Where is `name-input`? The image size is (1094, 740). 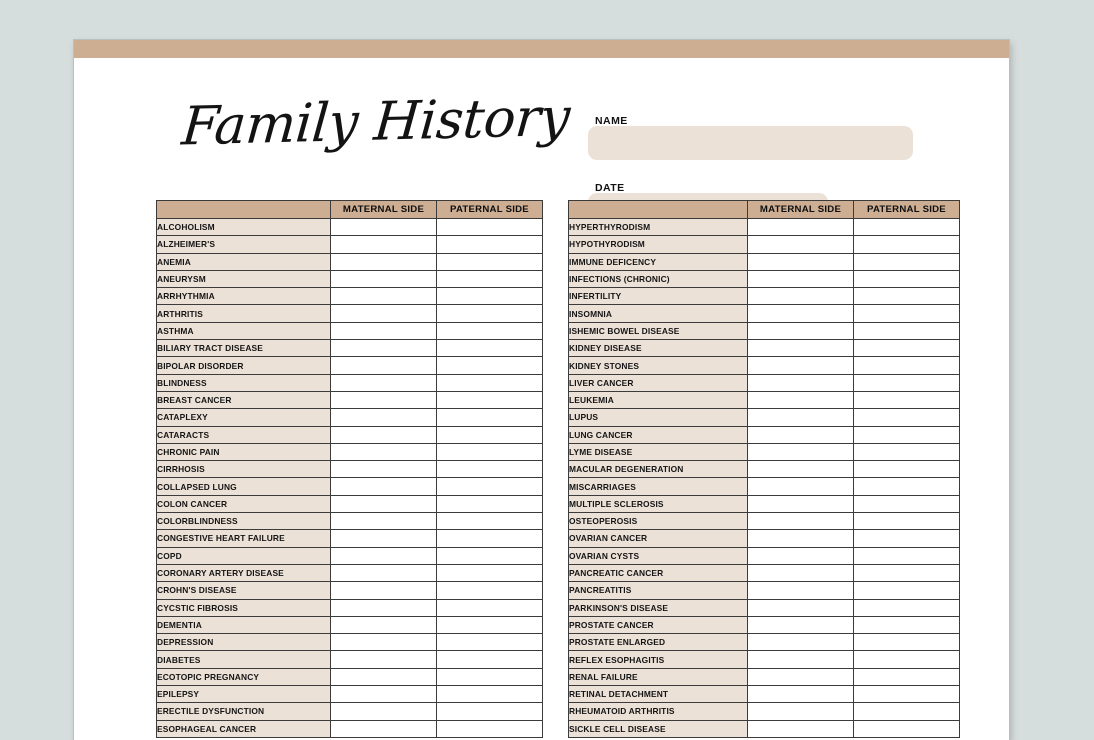 name-input is located at coordinates (750, 143).